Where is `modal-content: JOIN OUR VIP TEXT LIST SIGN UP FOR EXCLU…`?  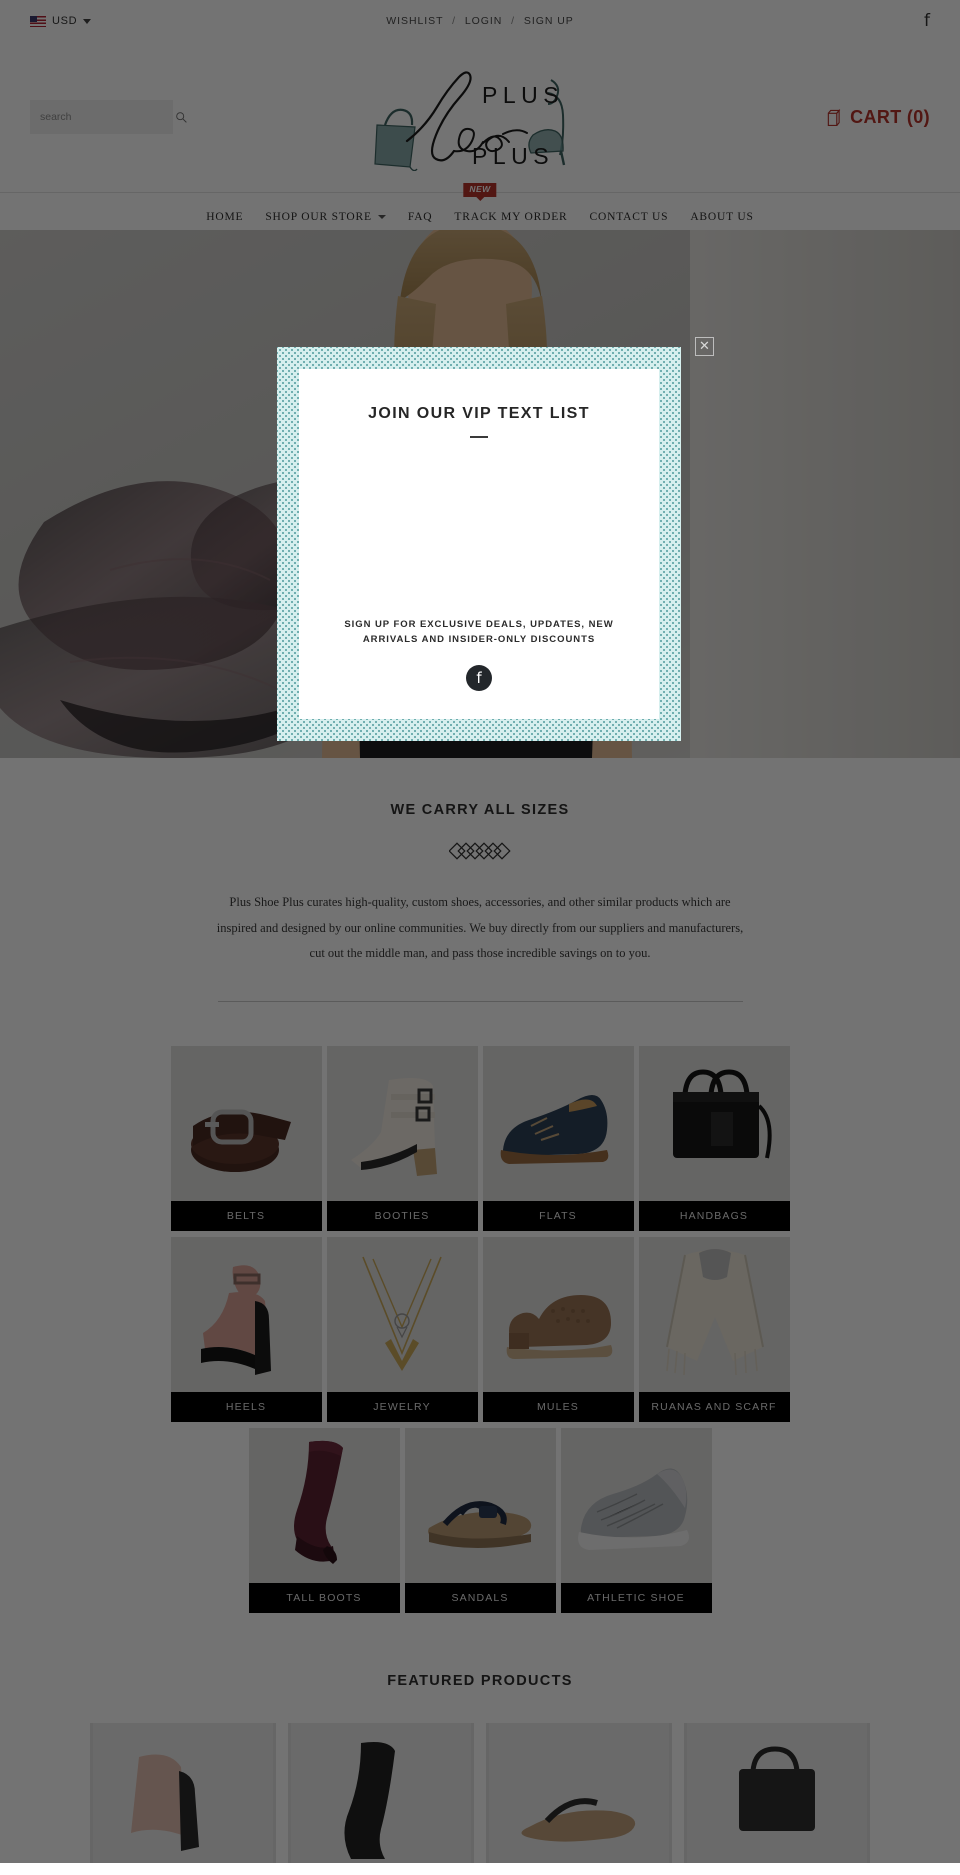 modal-content: JOIN OUR VIP TEXT LIST SIGN UP FOR EXCLU… is located at coordinates (479, 544).